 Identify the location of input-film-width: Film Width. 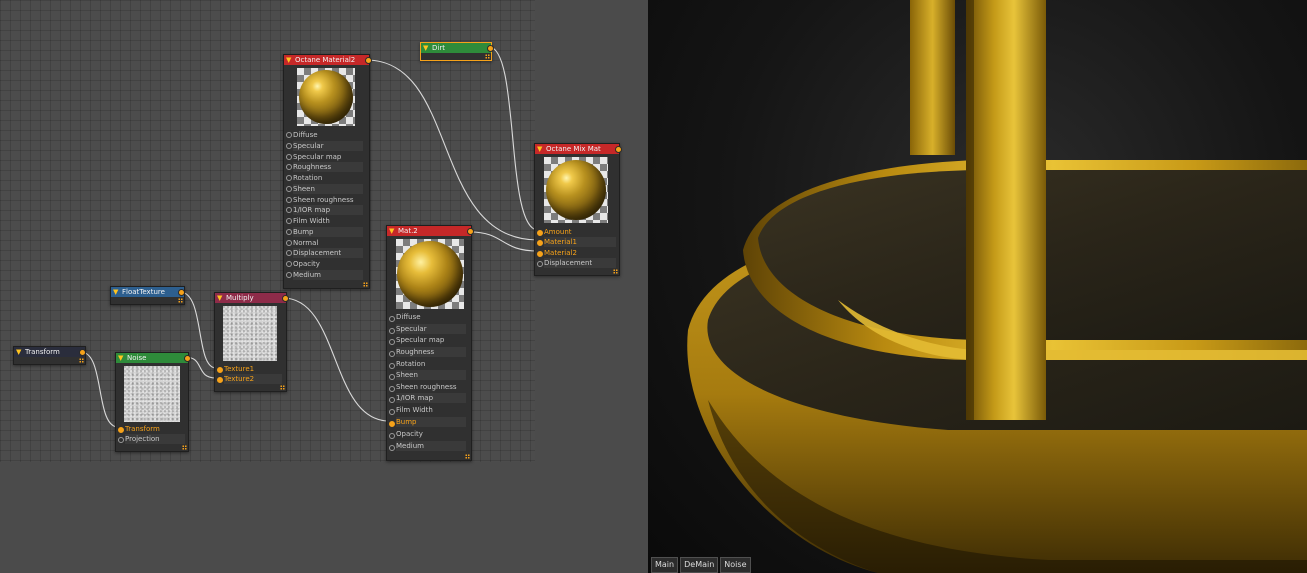
(328, 221).